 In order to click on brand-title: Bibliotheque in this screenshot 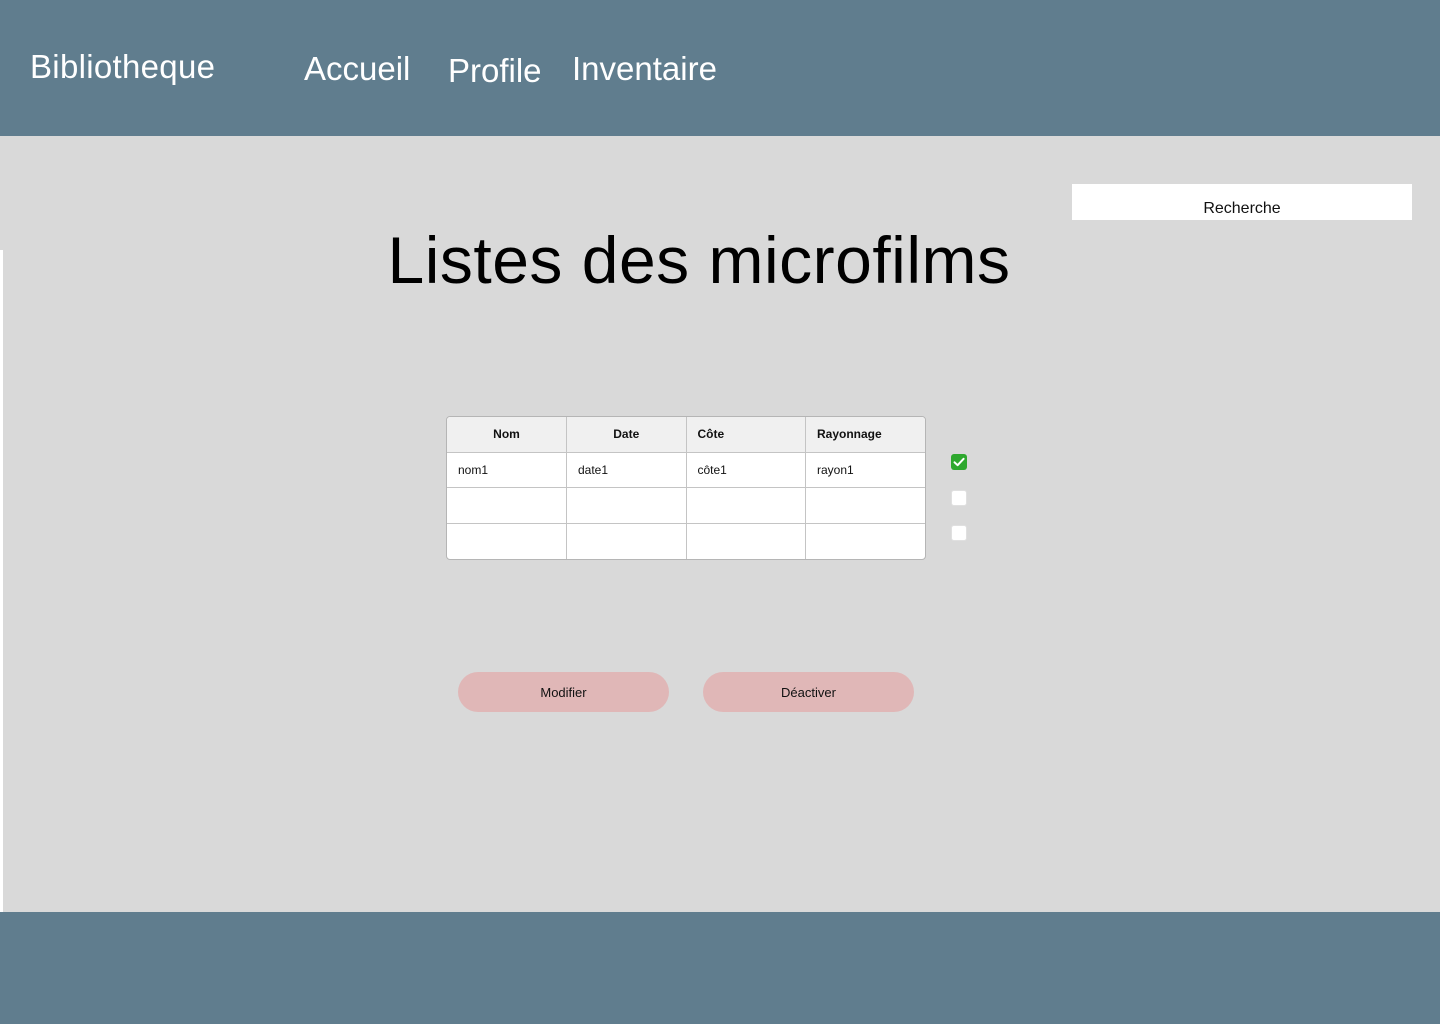, I will do `click(123, 66)`.